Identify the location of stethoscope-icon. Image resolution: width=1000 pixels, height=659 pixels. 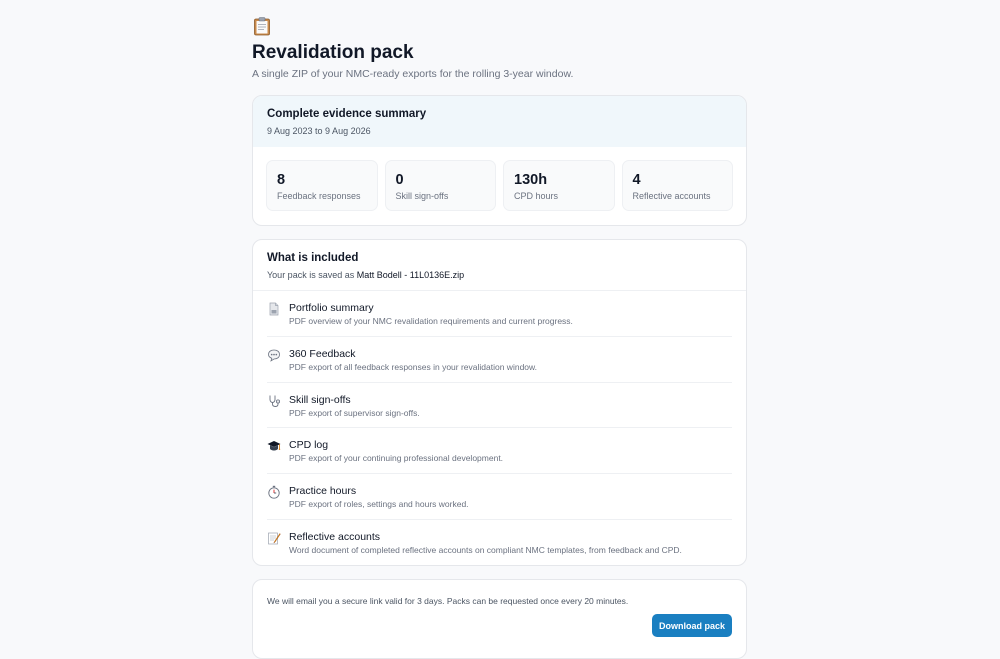
(274, 401).